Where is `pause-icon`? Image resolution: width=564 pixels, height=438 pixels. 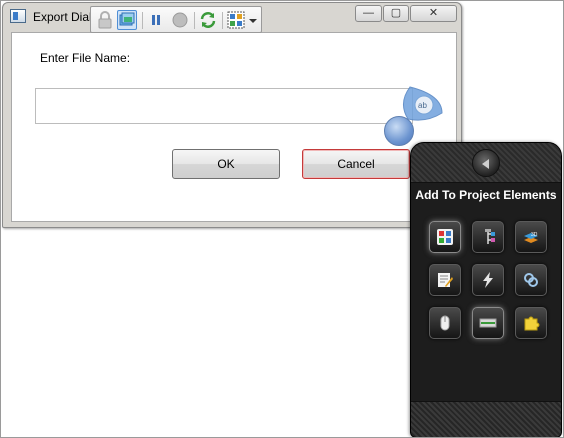 pause-icon is located at coordinates (156, 20).